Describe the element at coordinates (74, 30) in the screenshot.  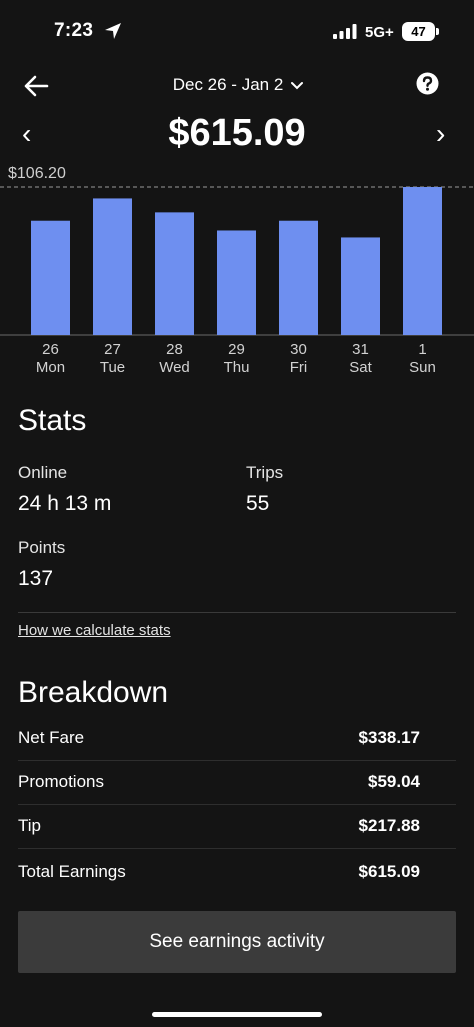
I see `status-time: 7:23` at that location.